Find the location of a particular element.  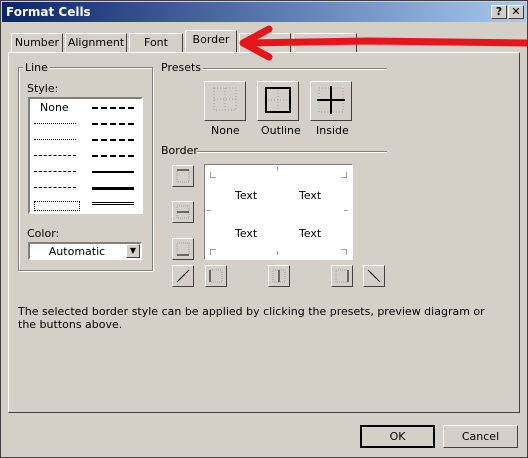

border-left-button is located at coordinates (216, 276).